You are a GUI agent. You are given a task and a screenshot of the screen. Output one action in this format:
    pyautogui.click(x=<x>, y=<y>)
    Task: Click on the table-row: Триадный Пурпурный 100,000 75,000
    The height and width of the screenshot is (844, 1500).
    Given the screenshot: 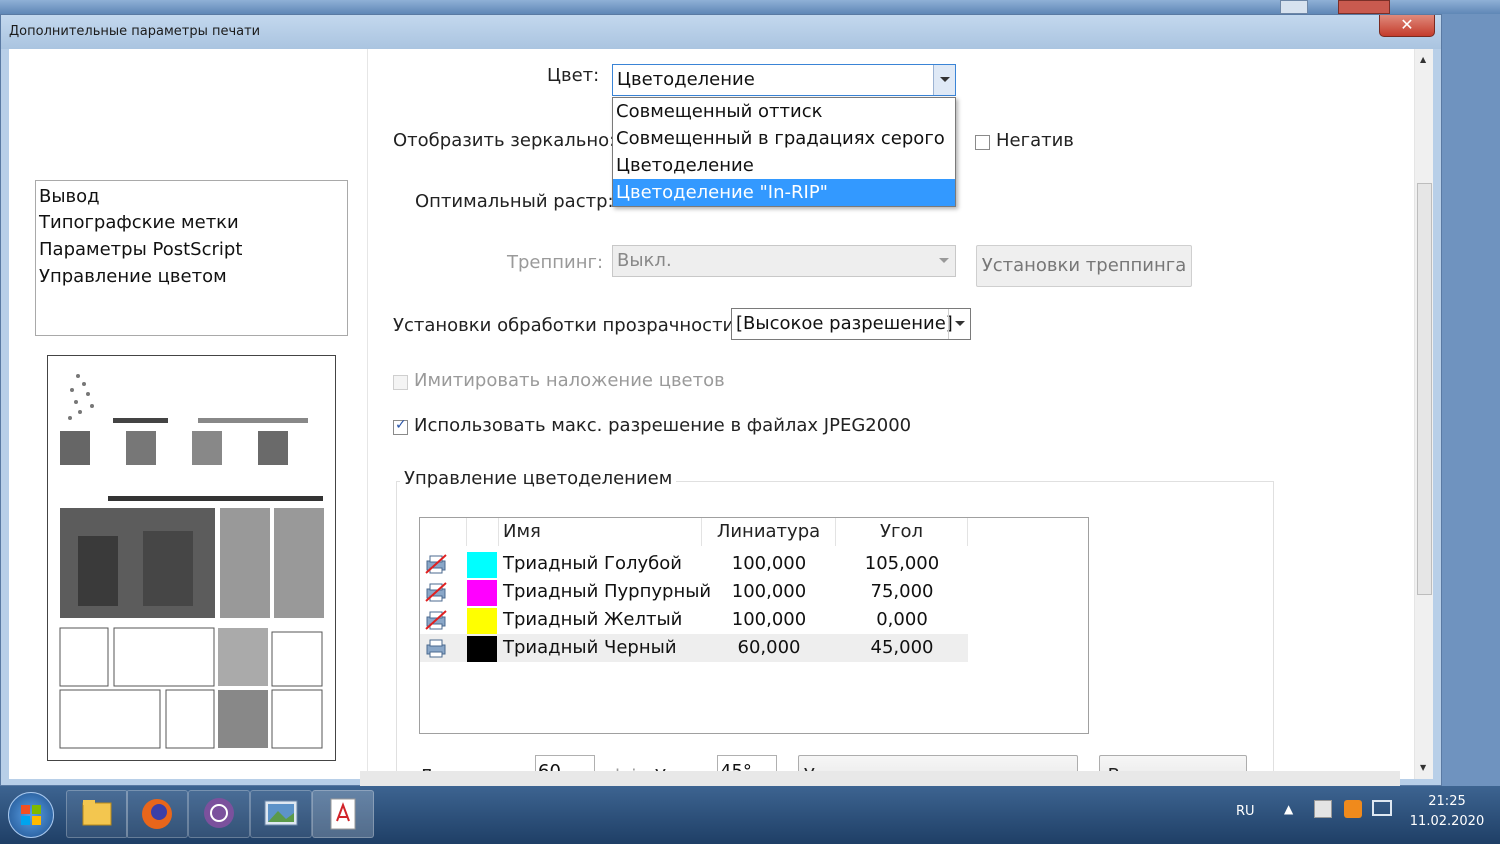 What is the action you would take?
    pyautogui.click(x=694, y=592)
    